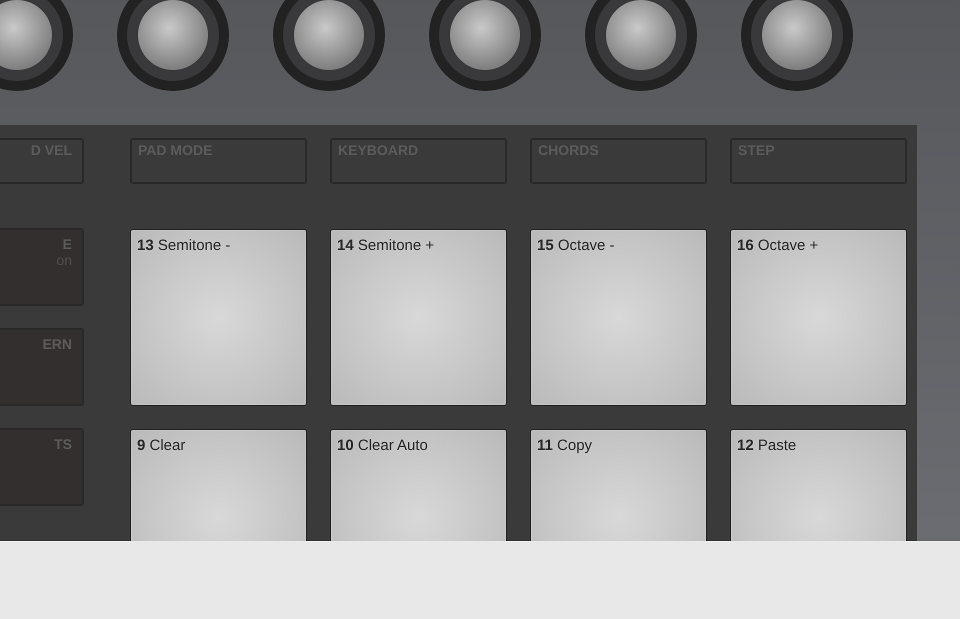  Describe the element at coordinates (161, 445) in the screenshot. I see `pad-label: 9 Clear` at that location.